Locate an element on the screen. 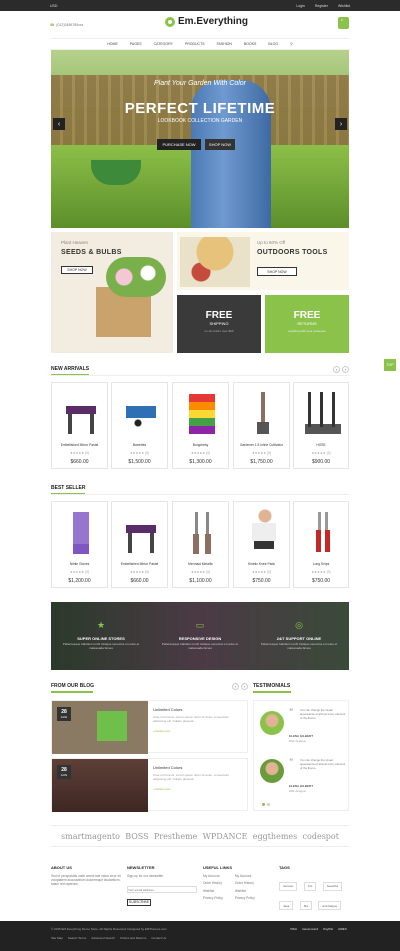 This screenshot has width=400, height=951. currency-selector: USD is located at coordinates (53, 6).